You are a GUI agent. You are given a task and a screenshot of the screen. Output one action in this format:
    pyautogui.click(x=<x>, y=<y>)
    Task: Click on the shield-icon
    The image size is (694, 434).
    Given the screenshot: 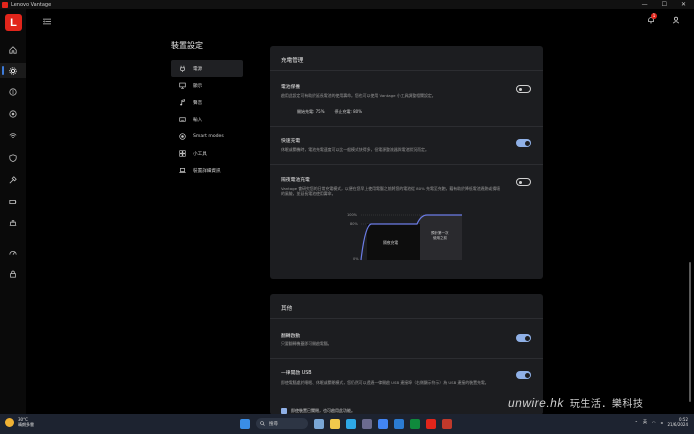 What is the action you would take?
    pyautogui.click(x=13, y=157)
    